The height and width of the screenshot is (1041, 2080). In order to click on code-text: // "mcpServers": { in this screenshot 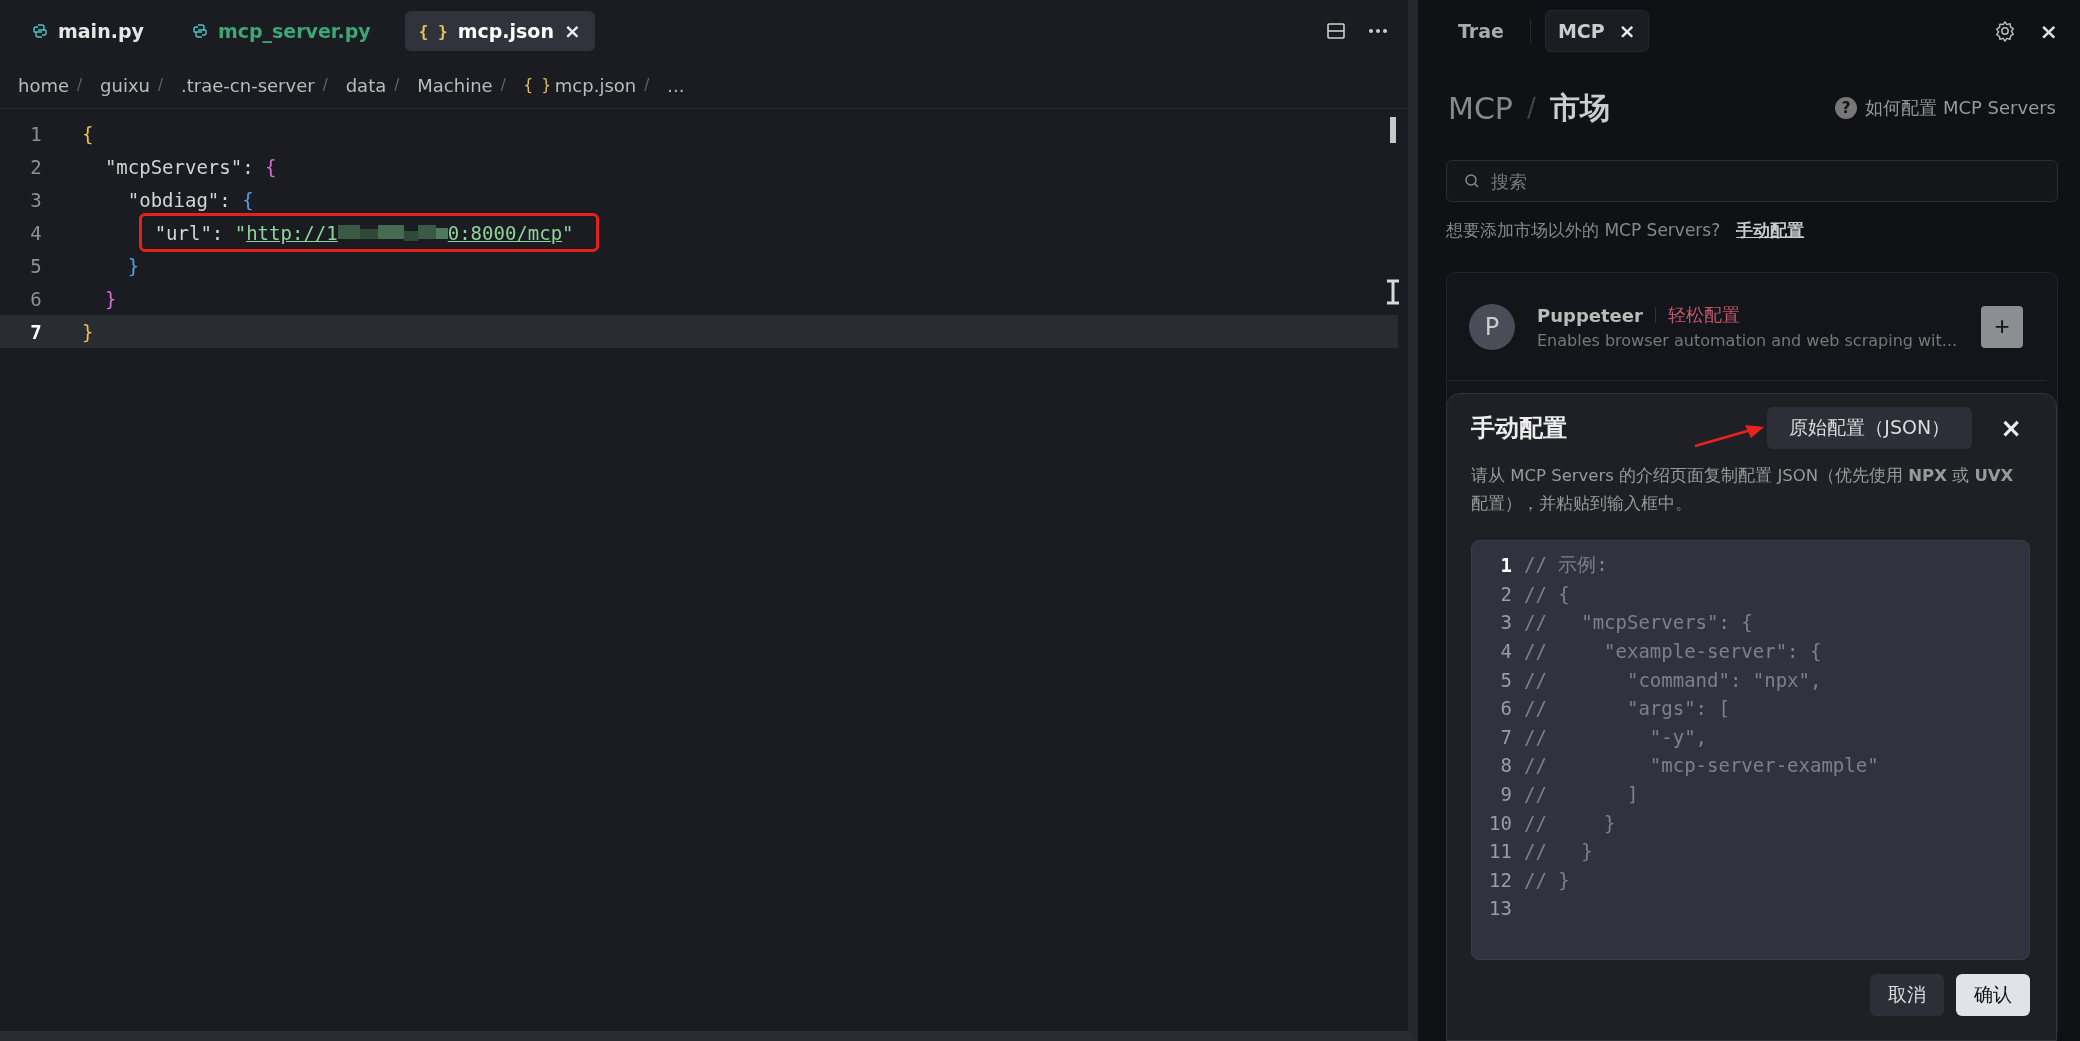, I will do `click(1638, 622)`.